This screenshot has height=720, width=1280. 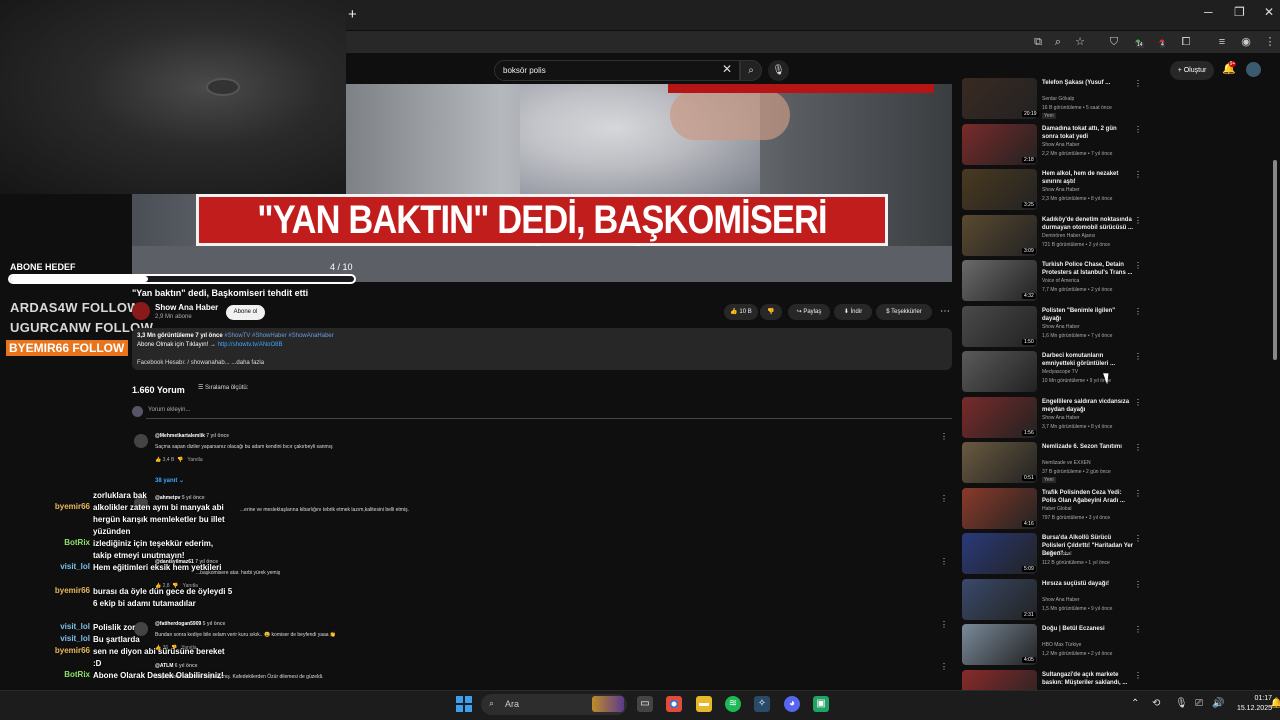 I want to click on voice-search-button: 🎙, so click(x=778, y=70).